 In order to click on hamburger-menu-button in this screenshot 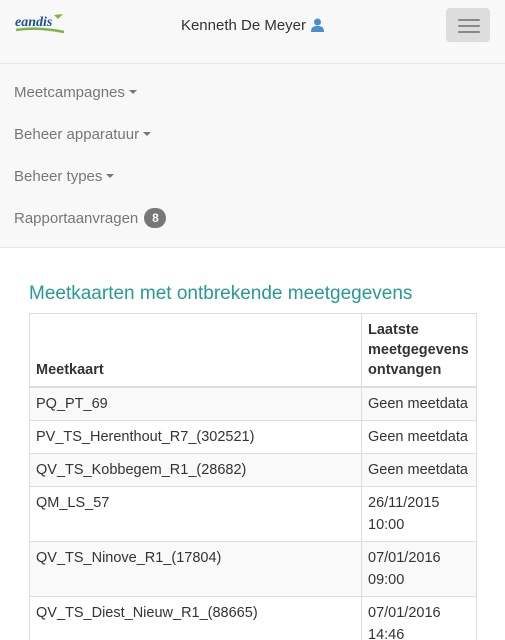, I will do `click(468, 25)`.